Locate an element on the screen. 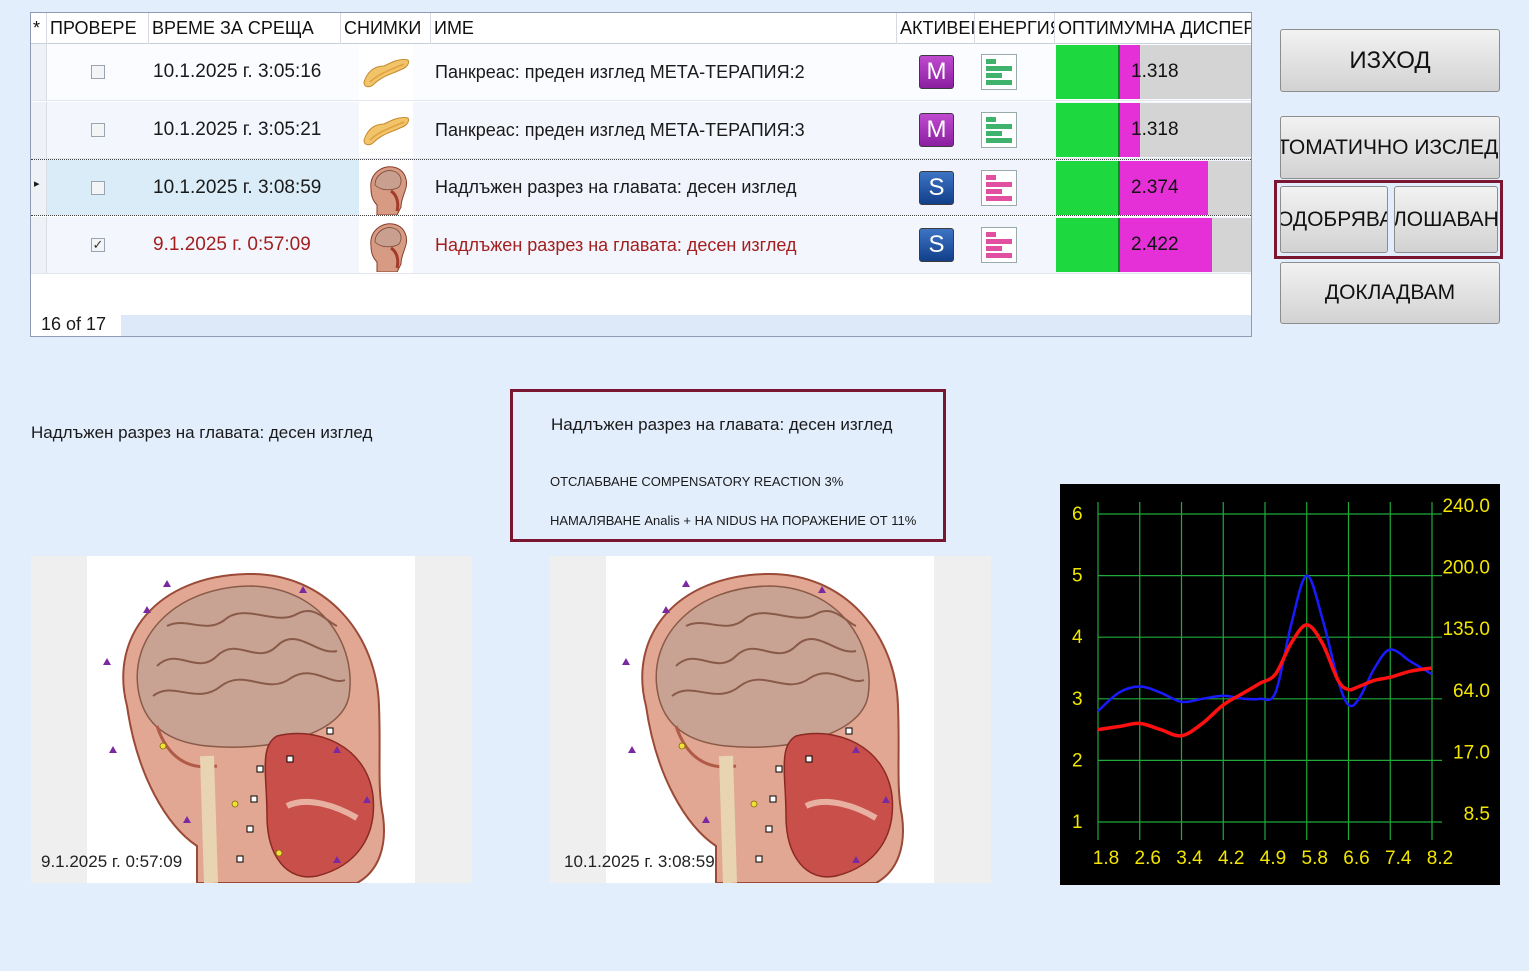 Image resolution: width=1529 pixels, height=971 pixels. improvement-button: ОДОБРЯВАН is located at coordinates (1334, 219).